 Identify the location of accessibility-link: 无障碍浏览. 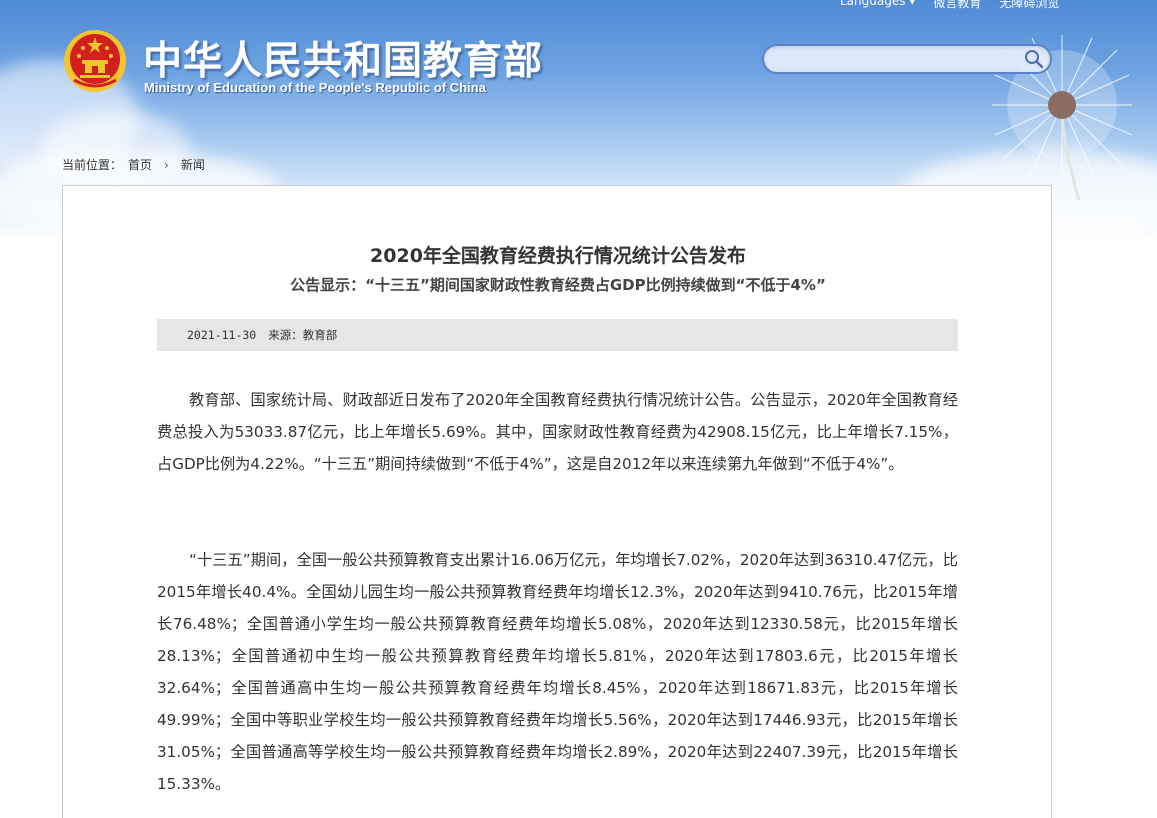
(1029, 5).